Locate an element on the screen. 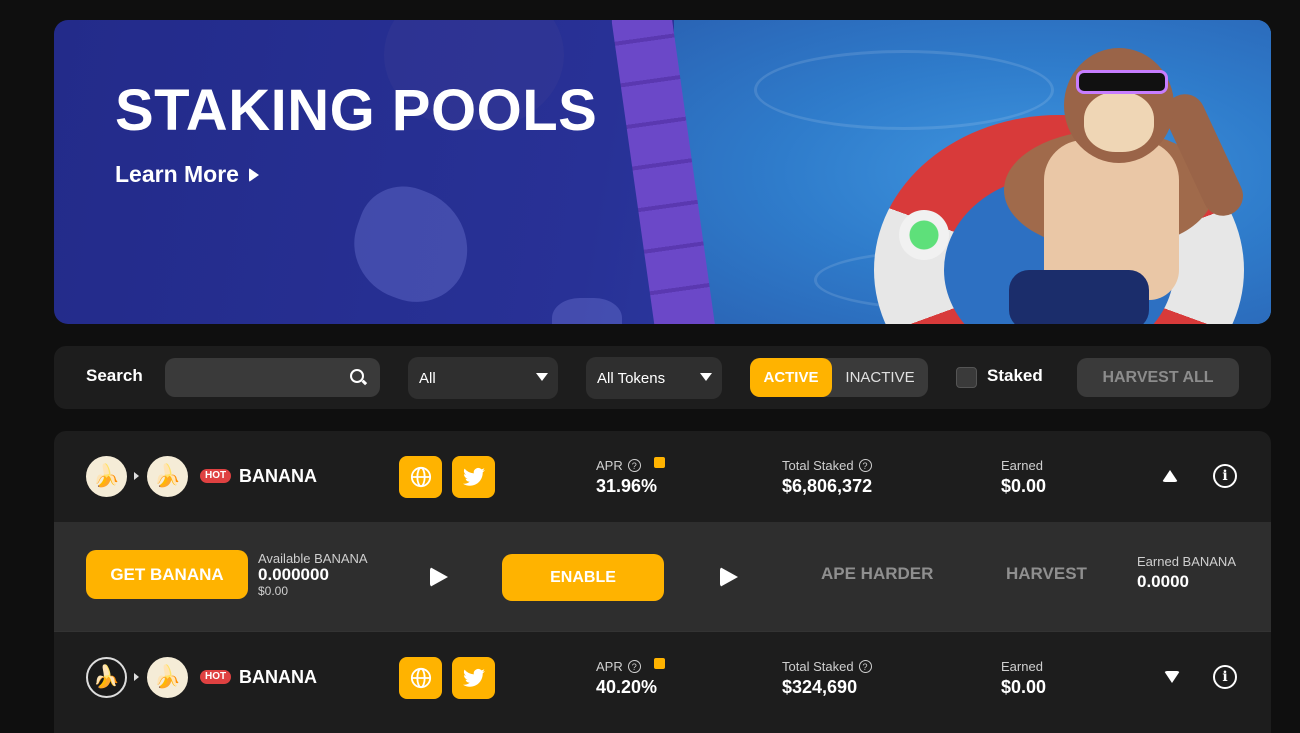 Image resolution: width=1300 pixels, height=733 pixels. available-label: Available BANANA is located at coordinates (313, 558).